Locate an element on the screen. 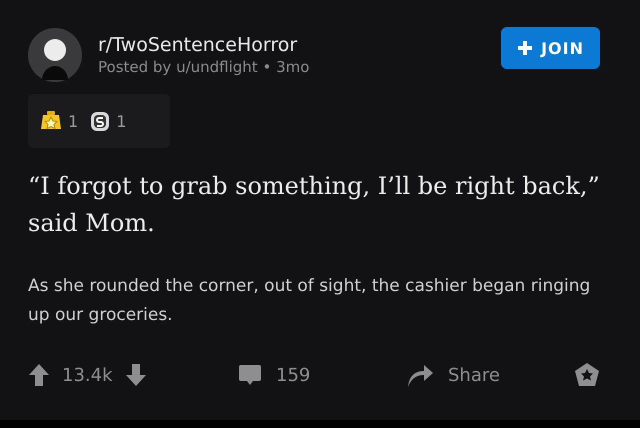 The height and width of the screenshot is (428, 640). awards-bar: 1 1 is located at coordinates (99, 121).